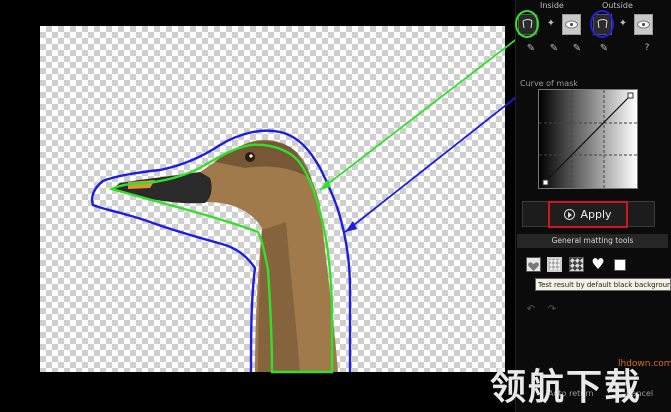 This screenshot has width=671, height=412. I want to click on heart-icon, so click(533, 266).